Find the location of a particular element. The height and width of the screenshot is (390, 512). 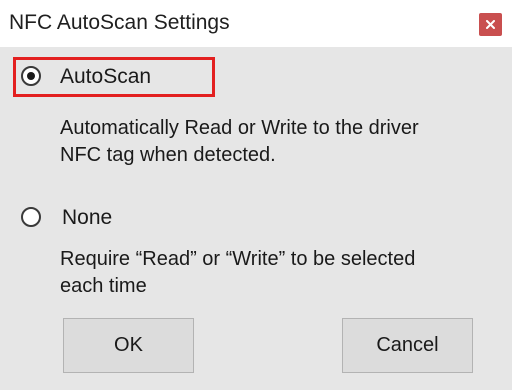

none-description-line-1: Require “Read” or “Write” to be selected is located at coordinates (238, 259).